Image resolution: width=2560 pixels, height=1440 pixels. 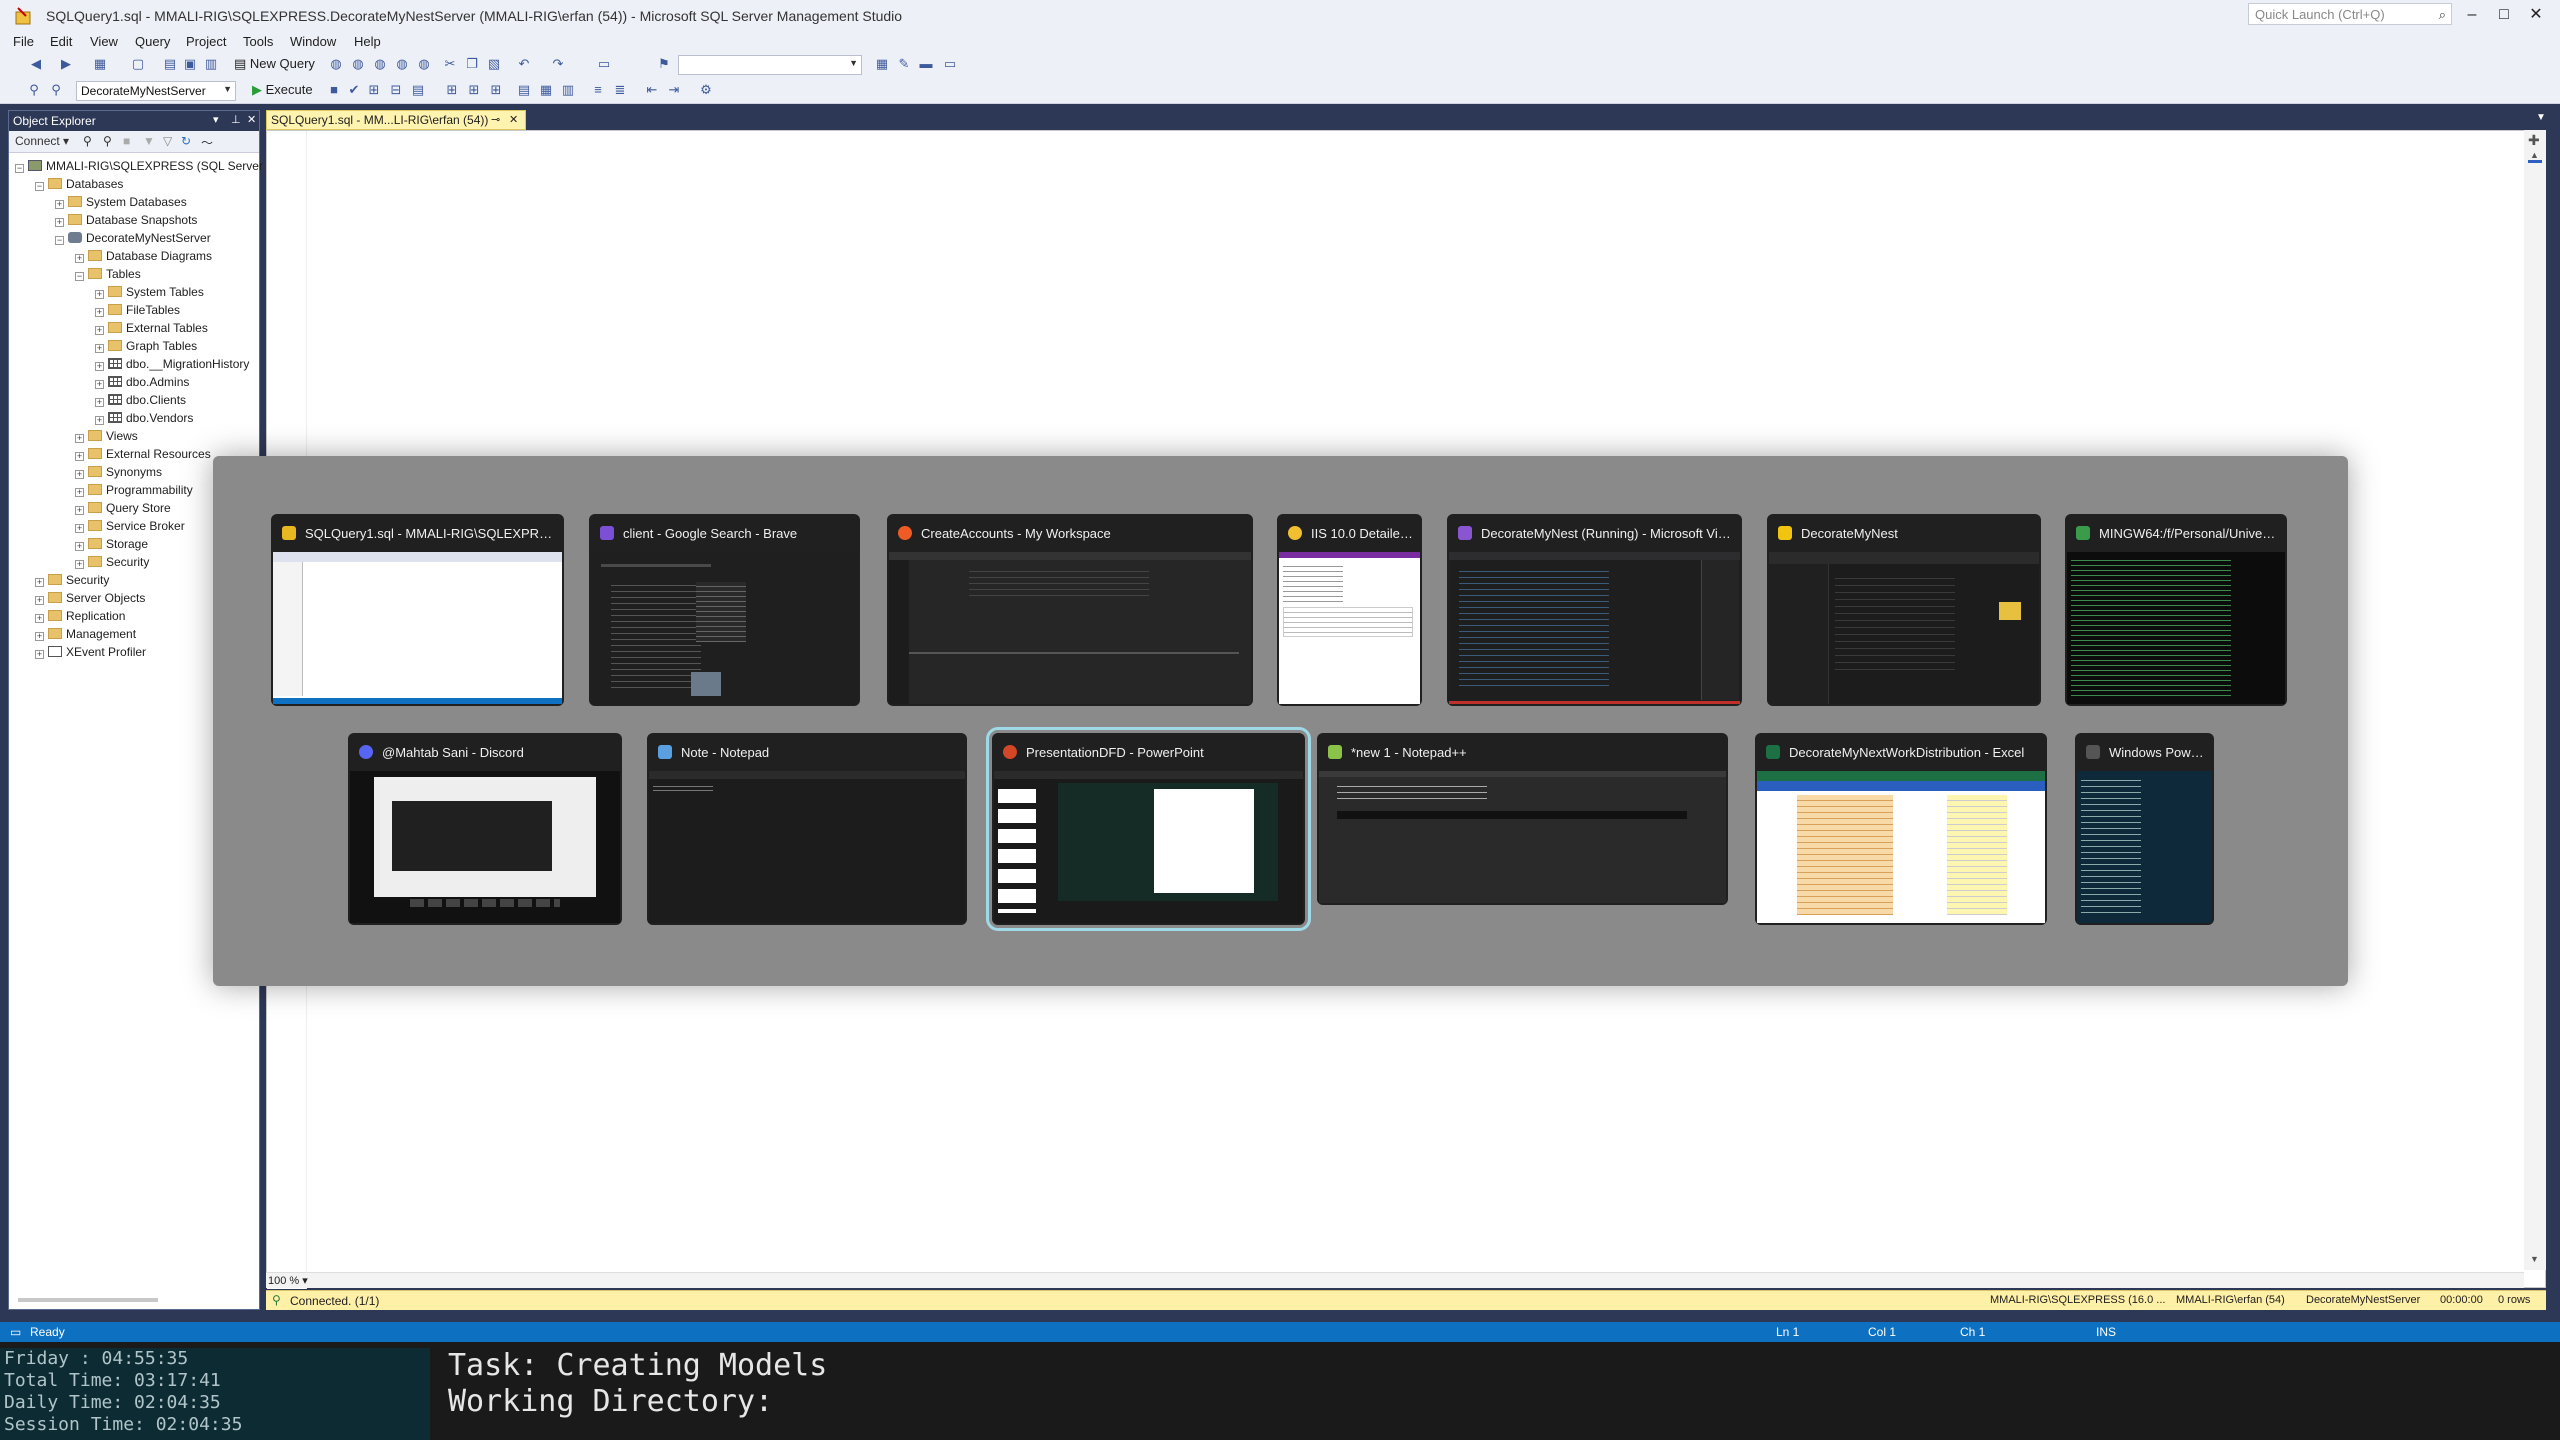 I want to click on tree-node-vendors: + dbo.Vendors, so click(x=144, y=418).